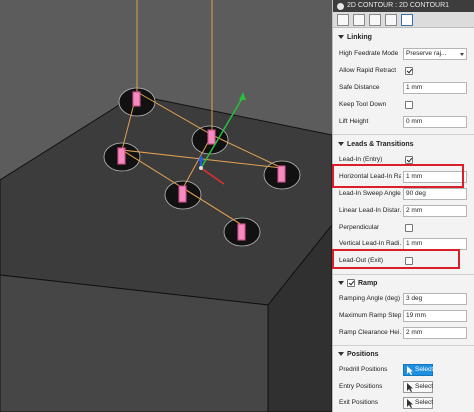 The image size is (474, 412). I want to click on field-label: Lead-In (Entry), so click(361, 159).